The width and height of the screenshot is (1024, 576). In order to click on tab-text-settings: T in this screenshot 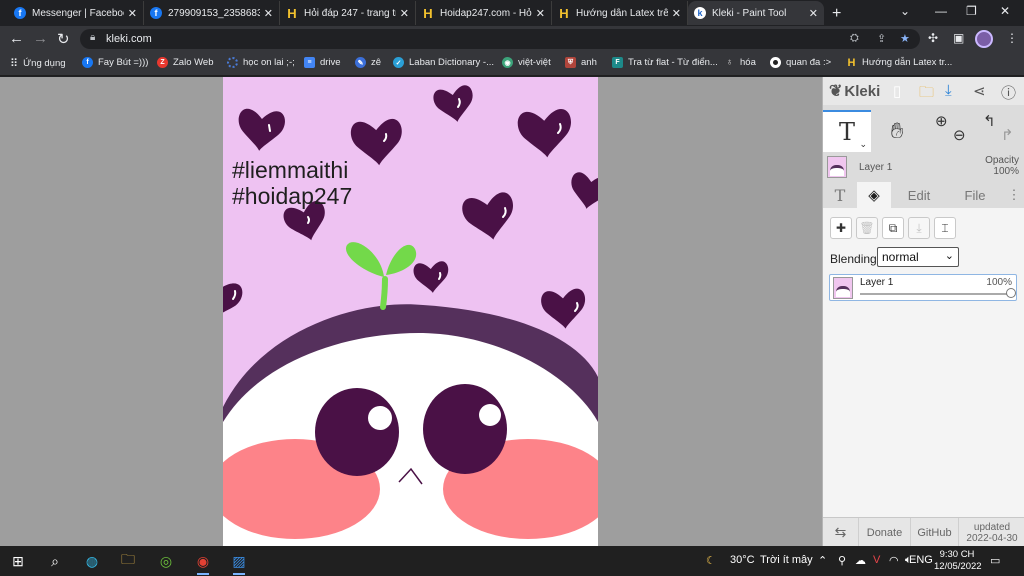, I will do `click(840, 195)`.